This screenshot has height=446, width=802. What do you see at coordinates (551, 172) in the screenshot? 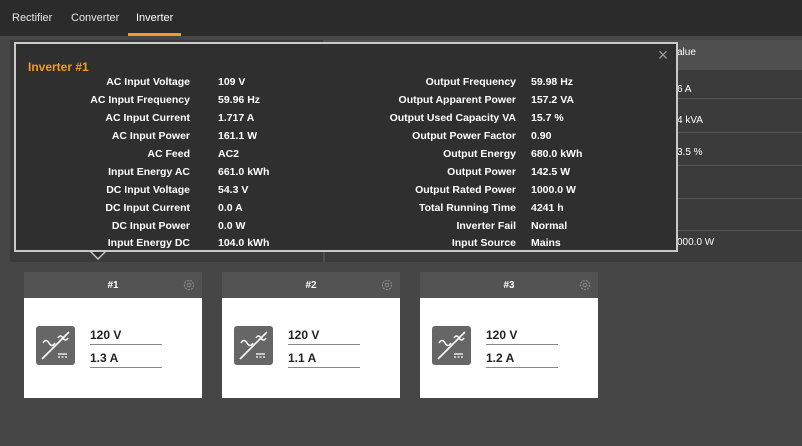
I see `field-value: 142.5 W` at bounding box center [551, 172].